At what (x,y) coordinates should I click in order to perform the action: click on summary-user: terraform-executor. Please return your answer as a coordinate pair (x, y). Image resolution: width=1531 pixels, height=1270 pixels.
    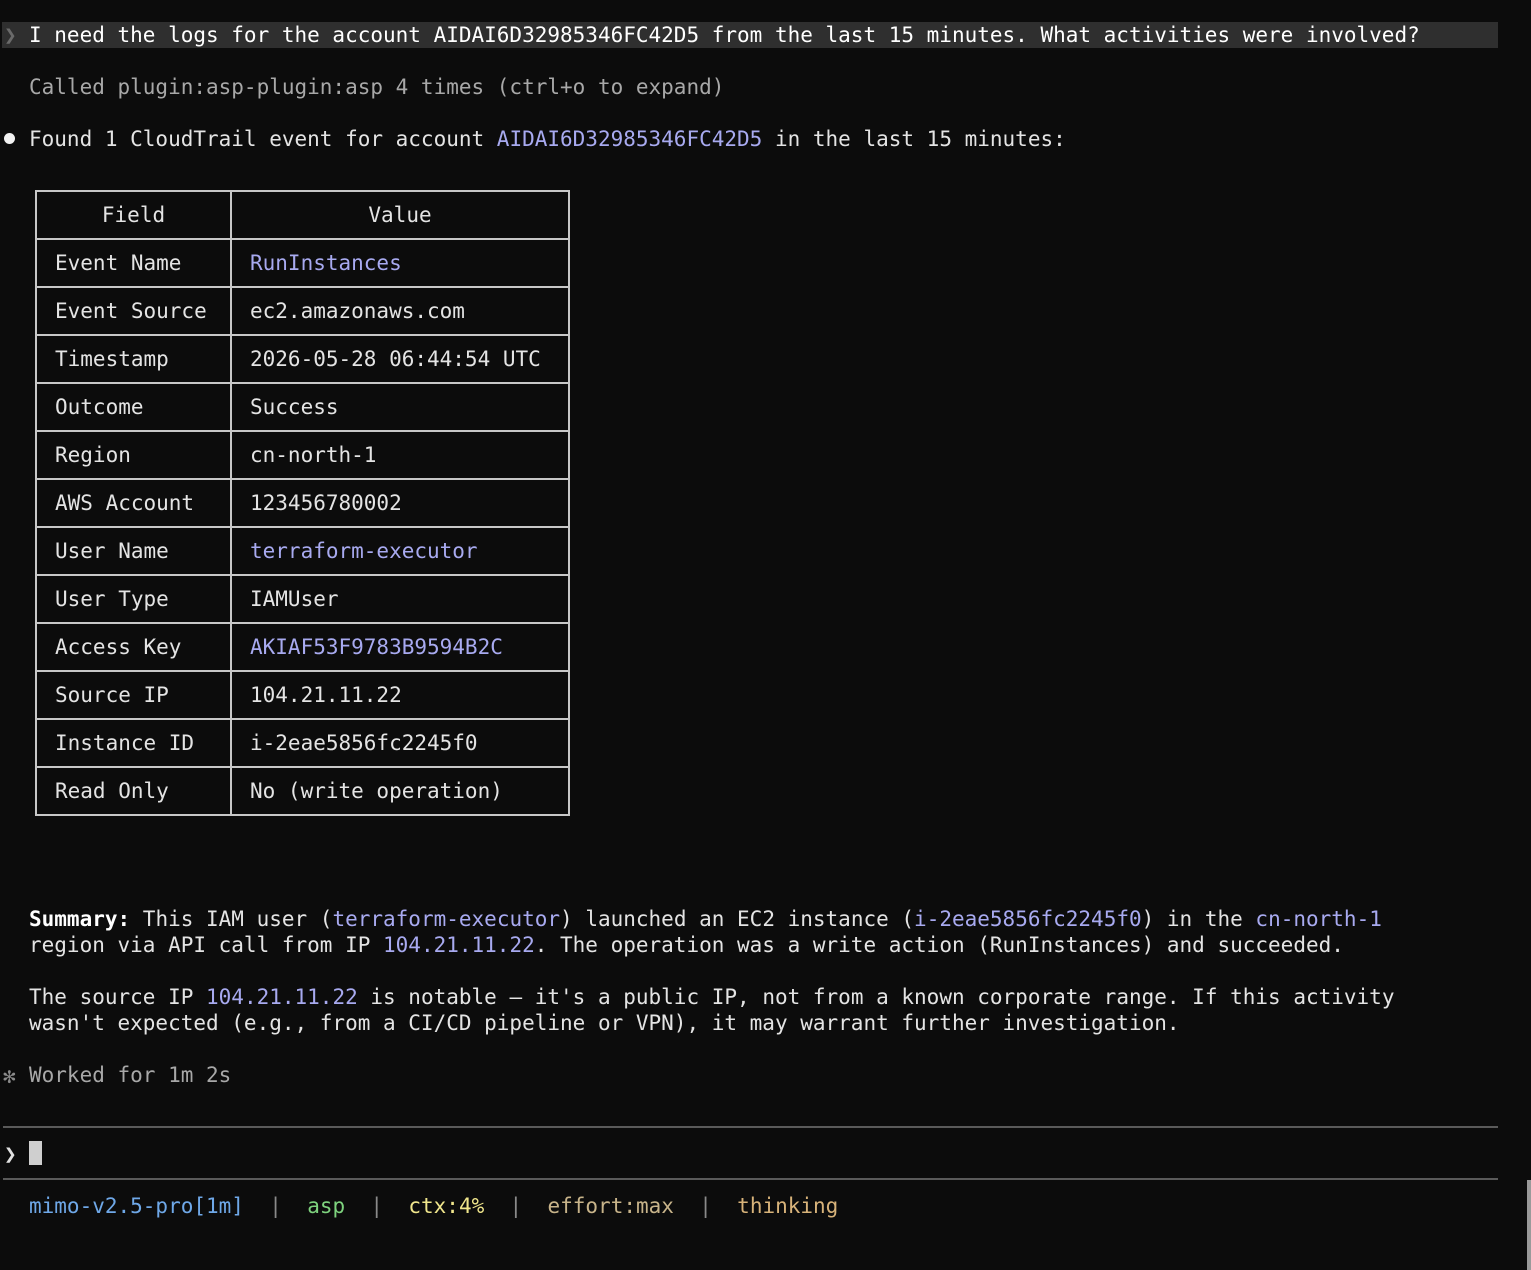
    Looking at the image, I should click on (446, 919).